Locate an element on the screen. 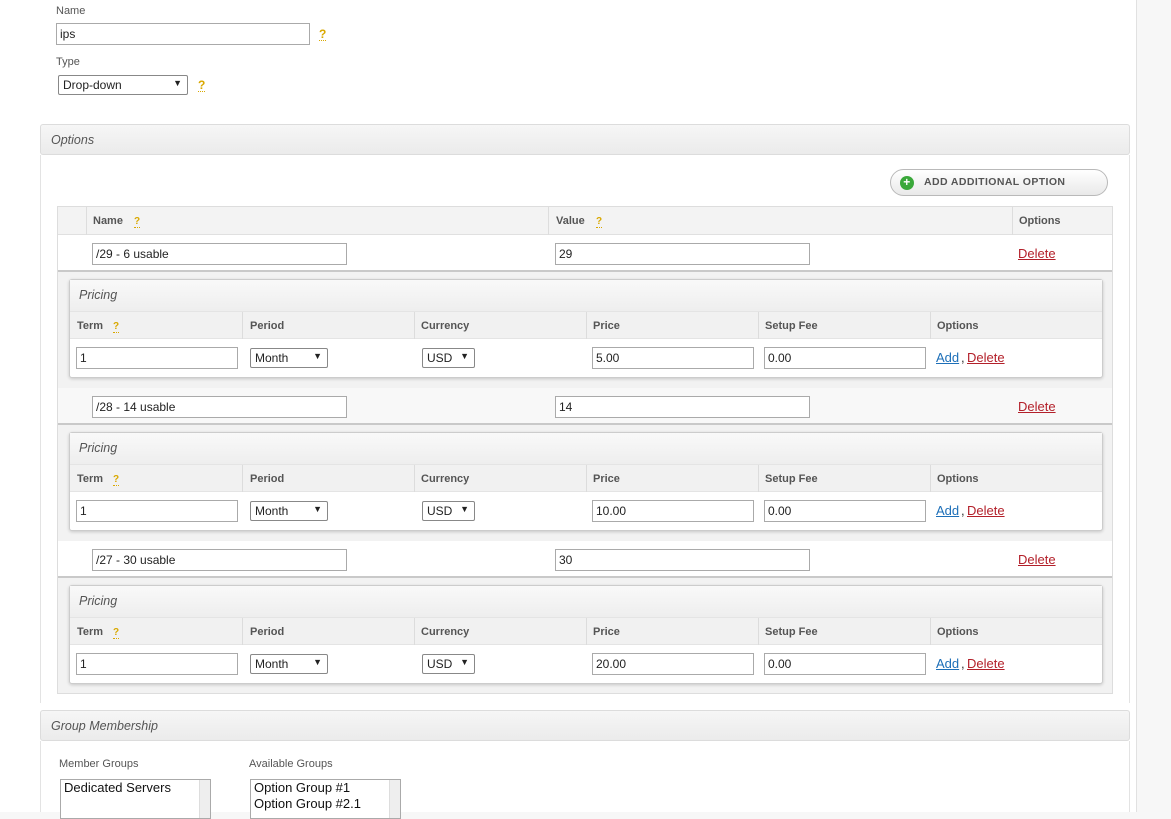 This screenshot has height=819, width=1171. name-help-icon: ? is located at coordinates (323, 34).